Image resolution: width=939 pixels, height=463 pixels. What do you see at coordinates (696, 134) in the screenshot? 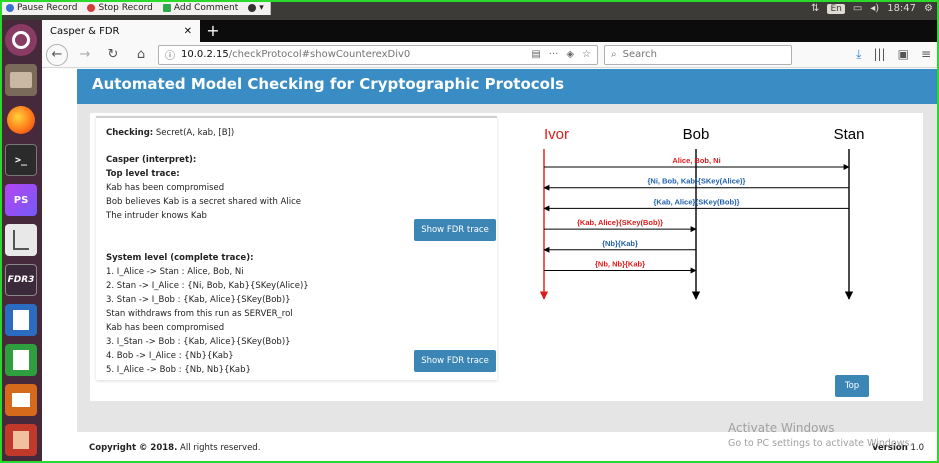
I see `lifeline-head-bob: Bob` at bounding box center [696, 134].